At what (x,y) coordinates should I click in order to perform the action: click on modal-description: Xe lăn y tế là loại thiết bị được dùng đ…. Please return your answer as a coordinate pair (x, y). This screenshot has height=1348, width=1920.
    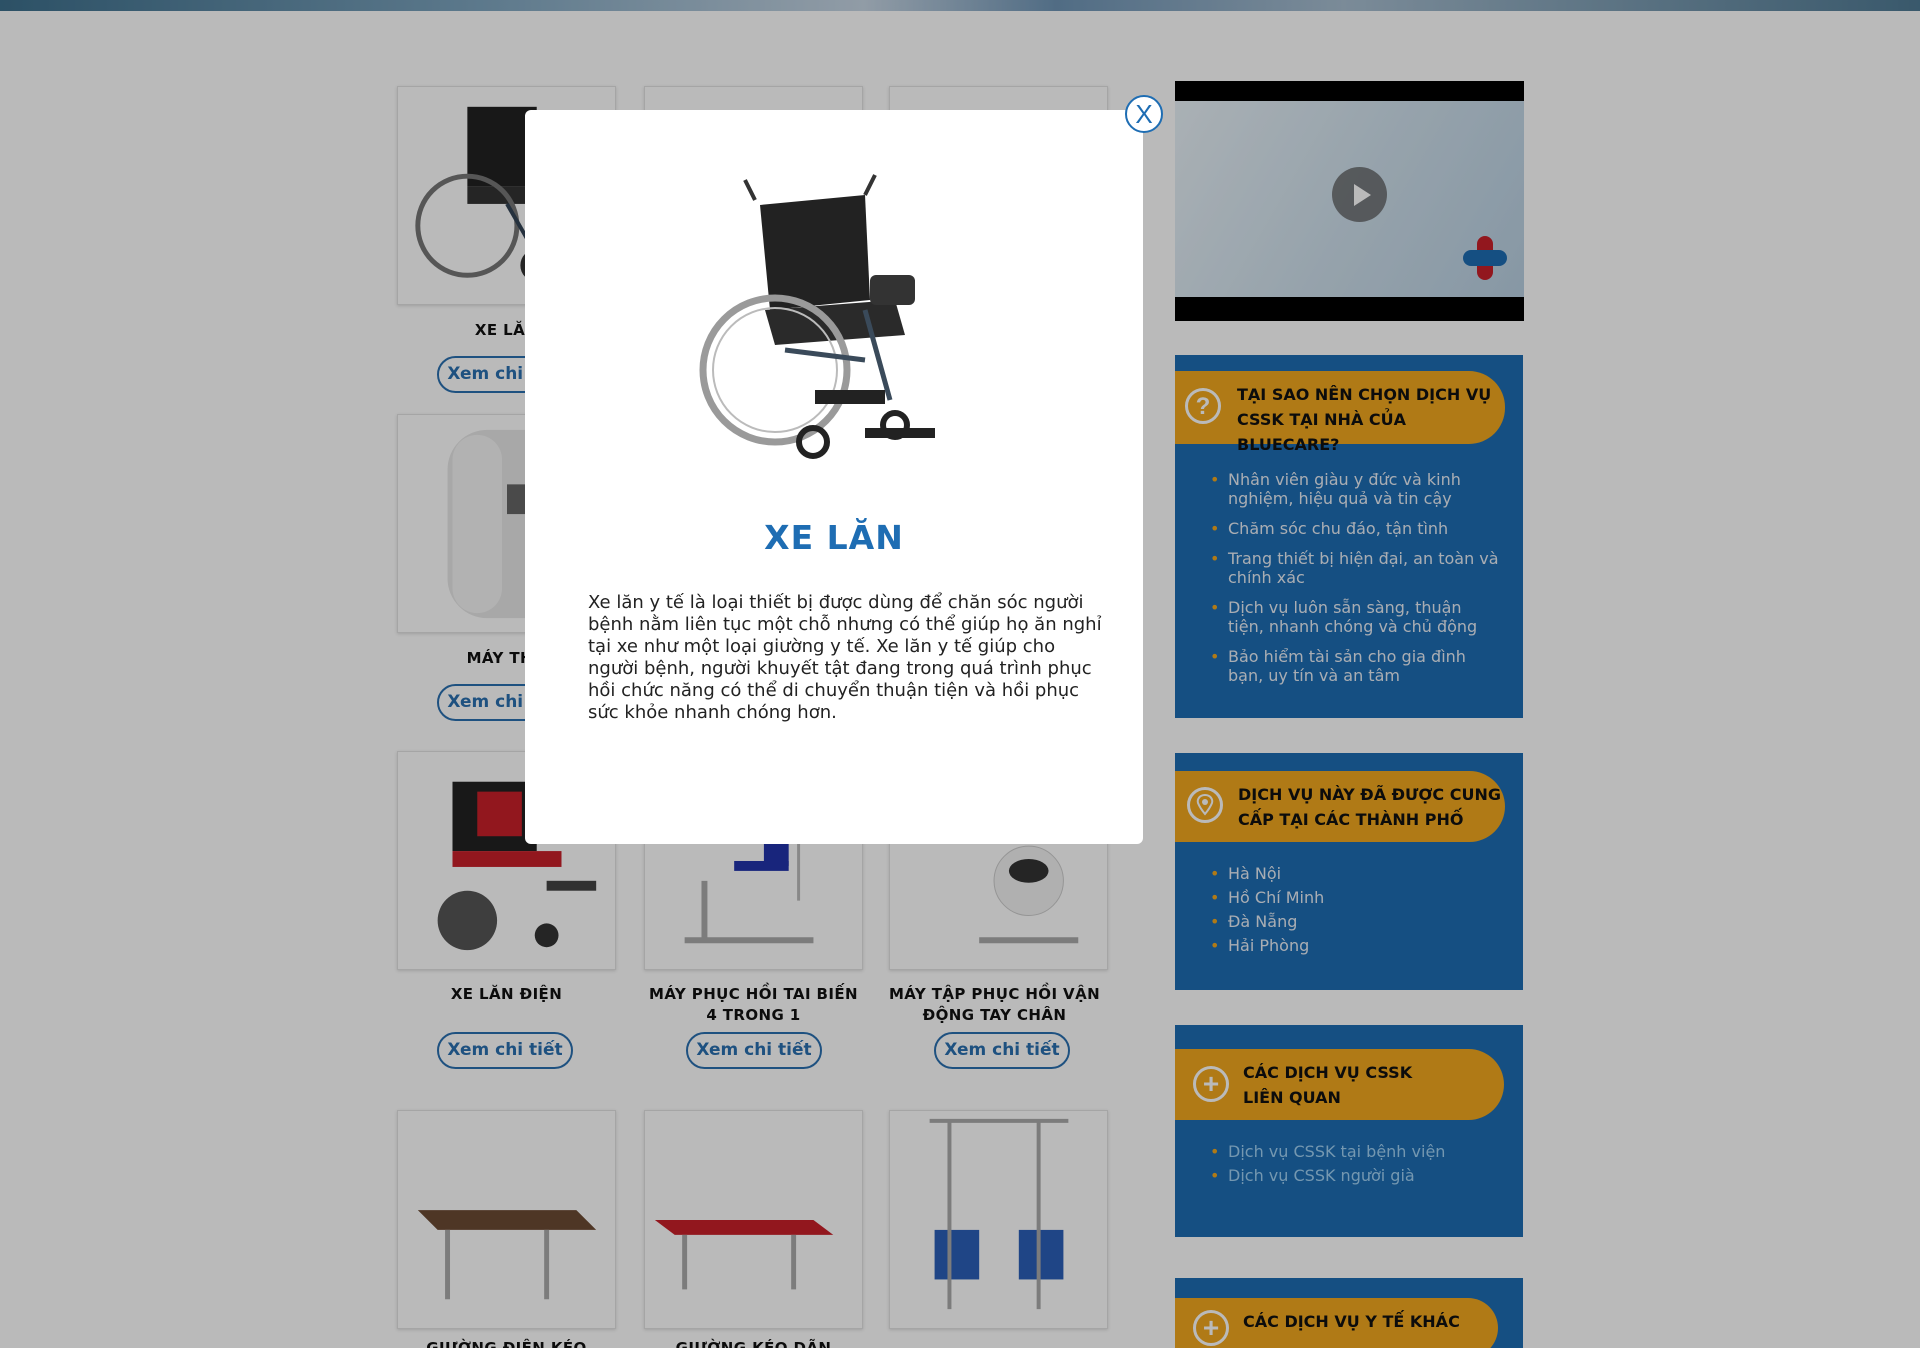
    Looking at the image, I should click on (845, 657).